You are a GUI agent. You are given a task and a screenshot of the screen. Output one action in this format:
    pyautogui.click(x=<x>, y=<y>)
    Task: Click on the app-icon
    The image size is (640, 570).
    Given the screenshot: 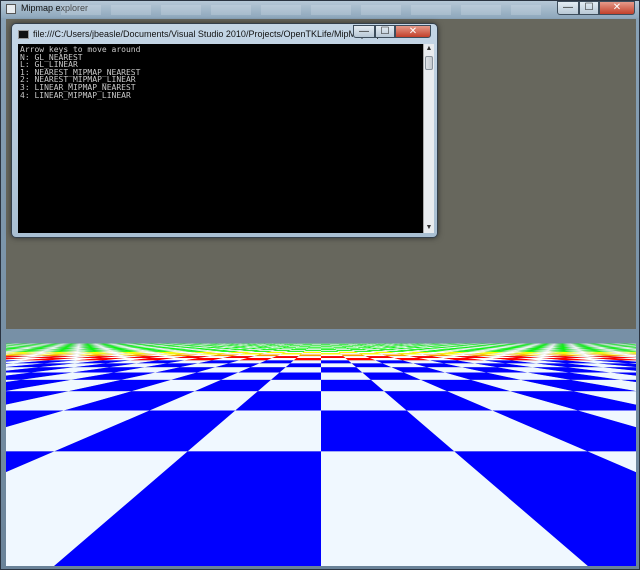 What is the action you would take?
    pyautogui.click(x=11, y=9)
    